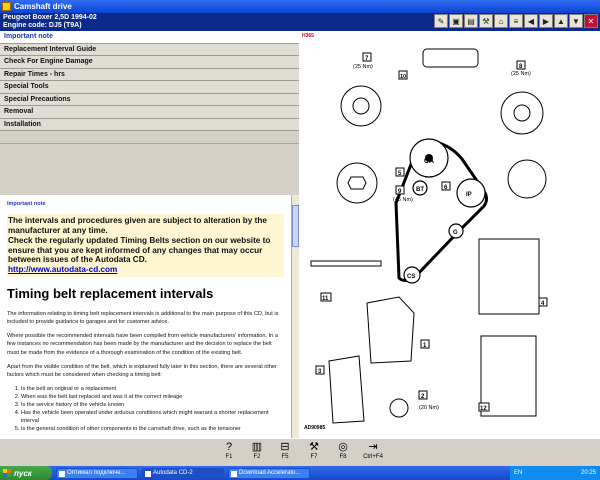 The image size is (600, 480). Describe the element at coordinates (308, 36) in the screenshot. I see `diagram-ref-top: H365` at that location.